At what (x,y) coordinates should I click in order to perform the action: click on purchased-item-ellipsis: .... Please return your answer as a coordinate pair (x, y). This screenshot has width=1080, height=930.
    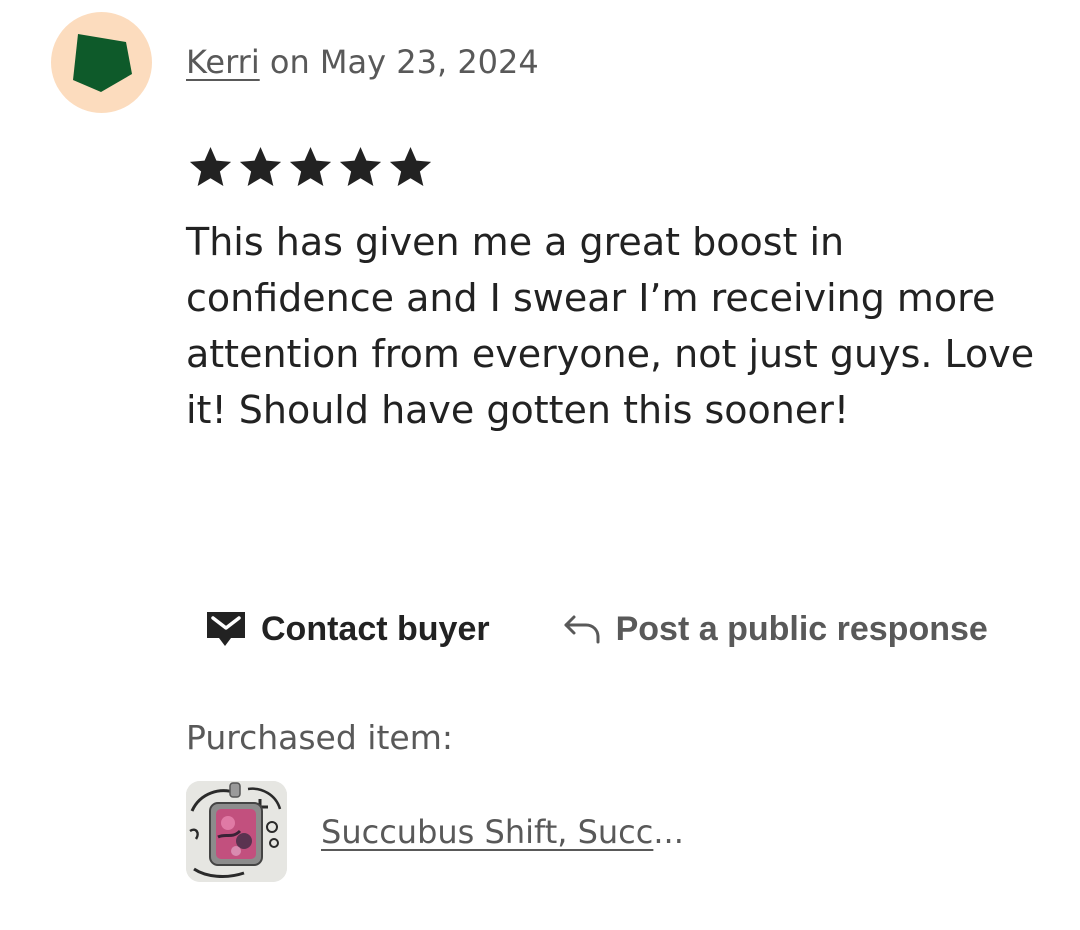
    Looking at the image, I should click on (668, 832).